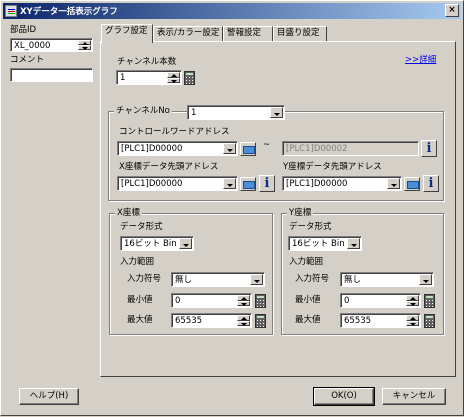 The height and width of the screenshot is (417, 464). What do you see at coordinates (152, 149) in the screenshot?
I see `control-word-value: [PLC1]D00000` at bounding box center [152, 149].